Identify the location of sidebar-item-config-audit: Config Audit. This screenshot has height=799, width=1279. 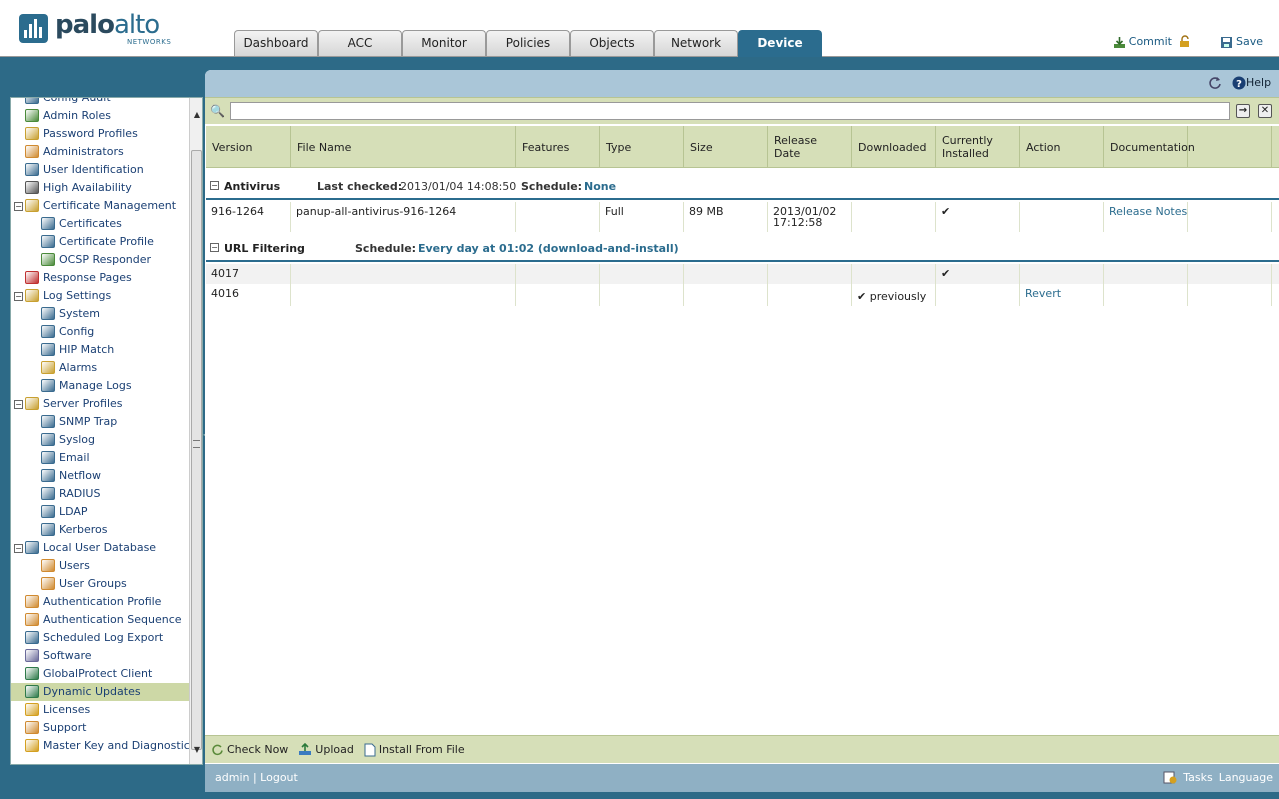
(100, 102).